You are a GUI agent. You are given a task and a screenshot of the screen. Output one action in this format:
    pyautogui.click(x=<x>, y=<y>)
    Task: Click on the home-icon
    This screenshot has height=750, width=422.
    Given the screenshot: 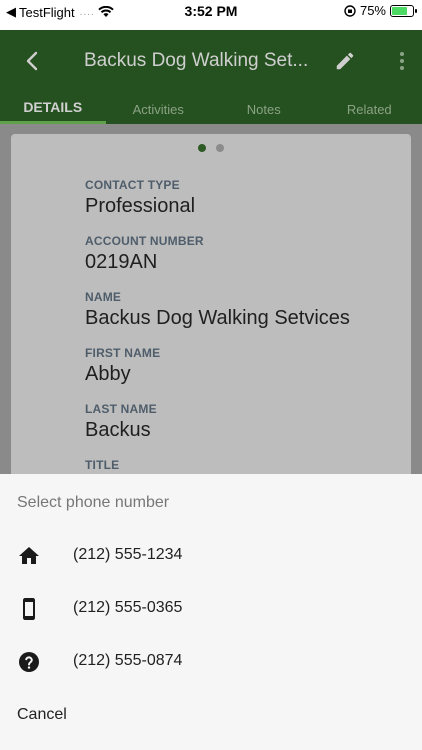 What is the action you would take?
    pyautogui.click(x=29, y=555)
    